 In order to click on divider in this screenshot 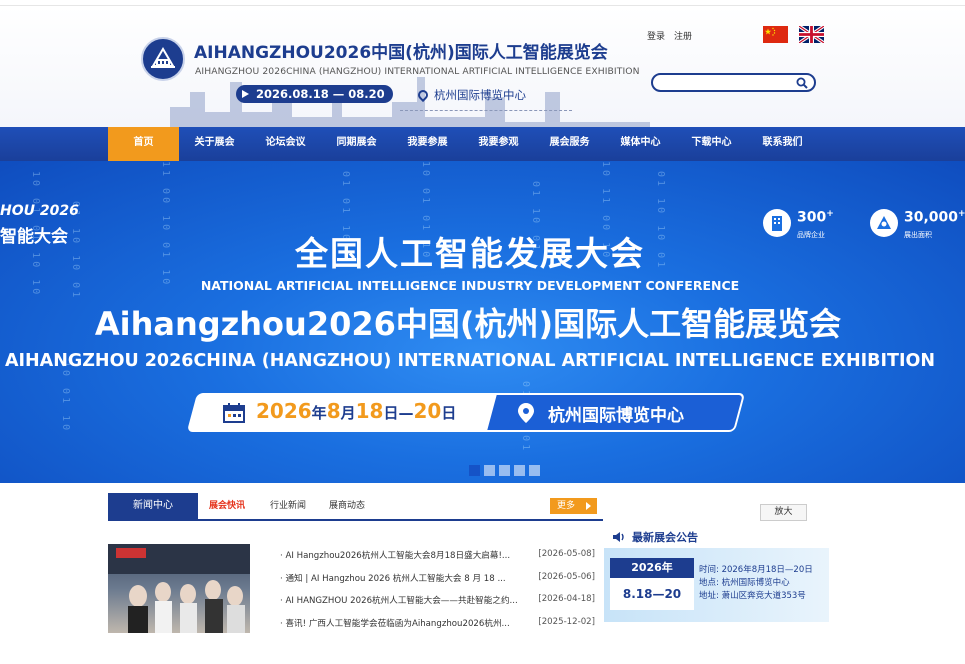, I will do `click(486, 110)`.